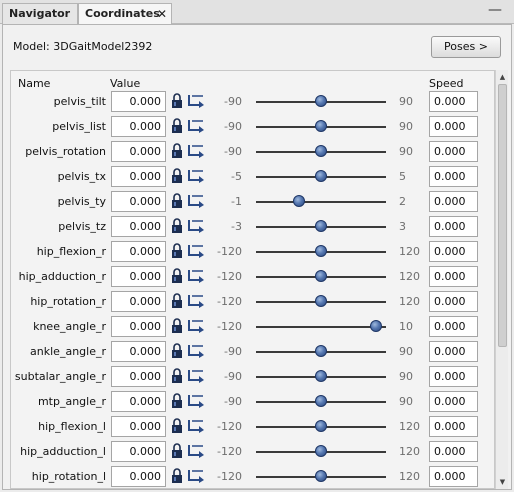  I want to click on scroll-up-icon: ▲, so click(502, 77).